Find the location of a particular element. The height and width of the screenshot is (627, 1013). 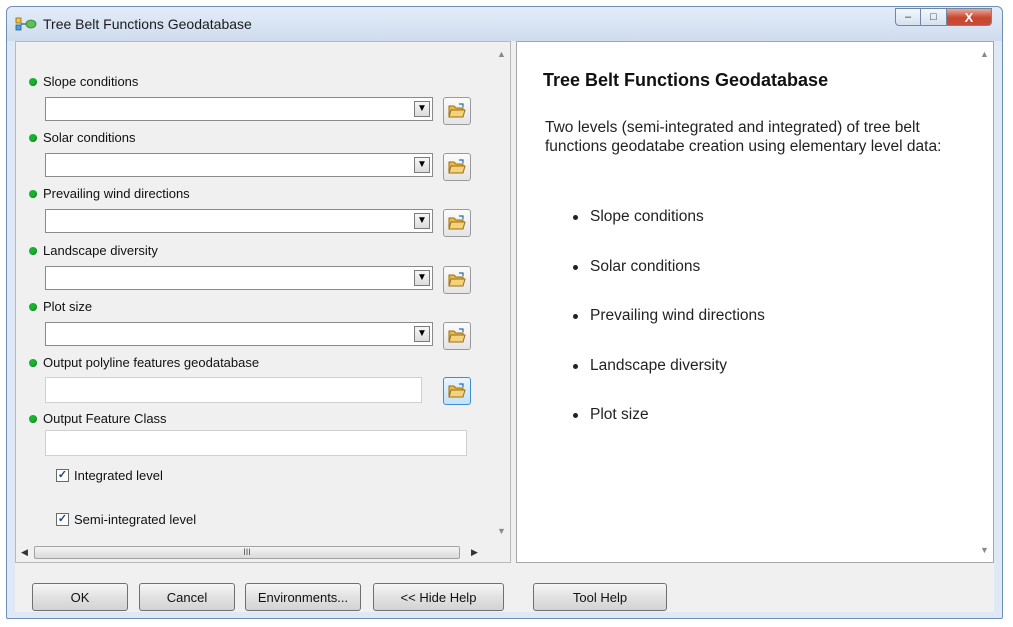

param-label-wind: Prevailing wind directions is located at coordinates (109, 193).